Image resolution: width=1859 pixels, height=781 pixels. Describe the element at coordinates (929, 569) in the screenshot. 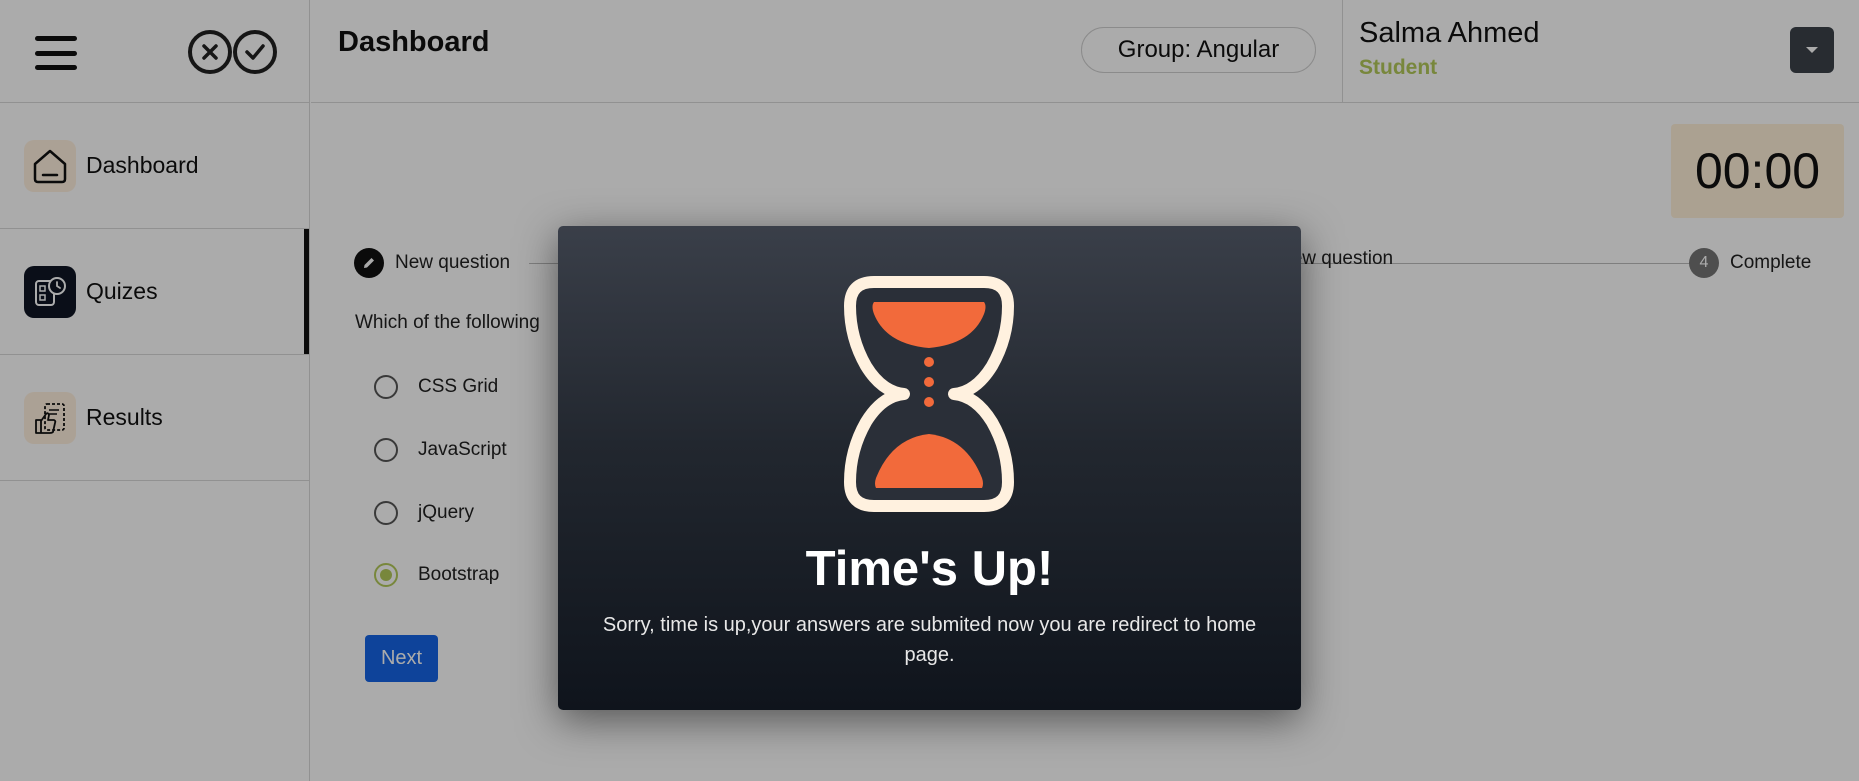

I see `modal-title: Time's Up!` at that location.